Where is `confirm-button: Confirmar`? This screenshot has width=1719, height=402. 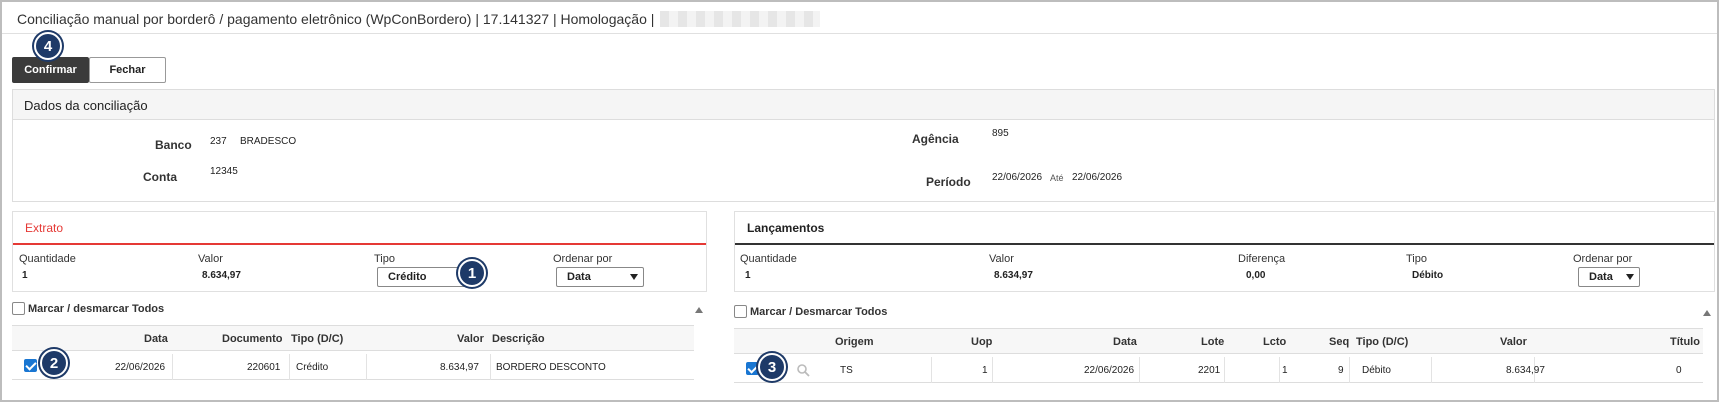
confirm-button: Confirmar is located at coordinates (50, 70).